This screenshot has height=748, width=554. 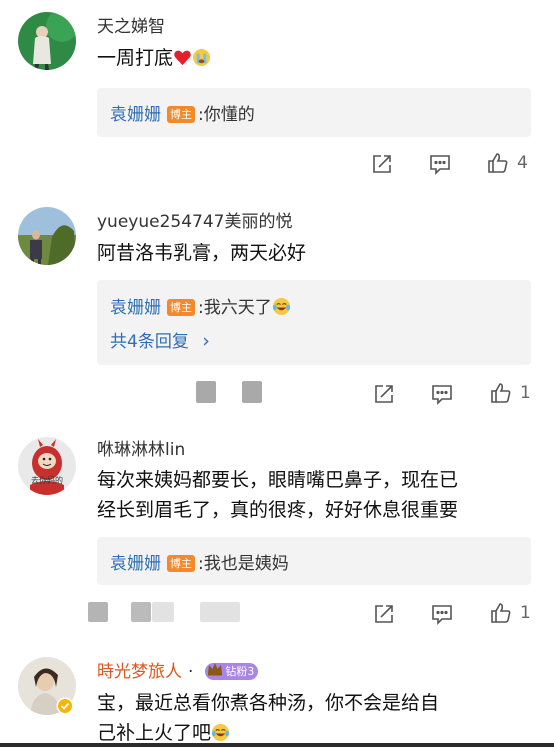 I want to click on heart-emoji, so click(x=182, y=57).